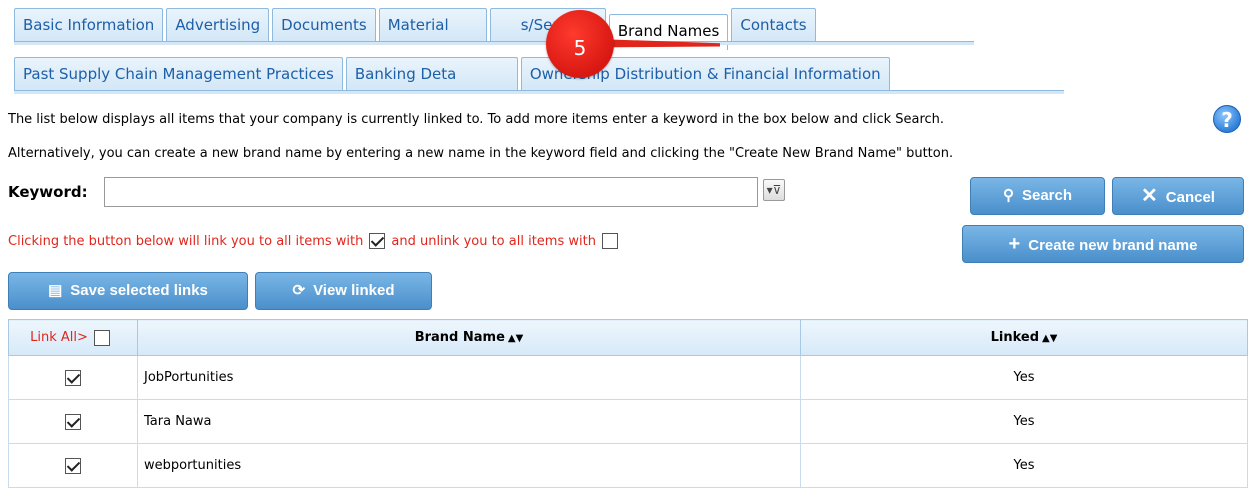 This screenshot has width=1249, height=488. What do you see at coordinates (469, 465) in the screenshot?
I see `brand-name-cell: webportunities` at bounding box center [469, 465].